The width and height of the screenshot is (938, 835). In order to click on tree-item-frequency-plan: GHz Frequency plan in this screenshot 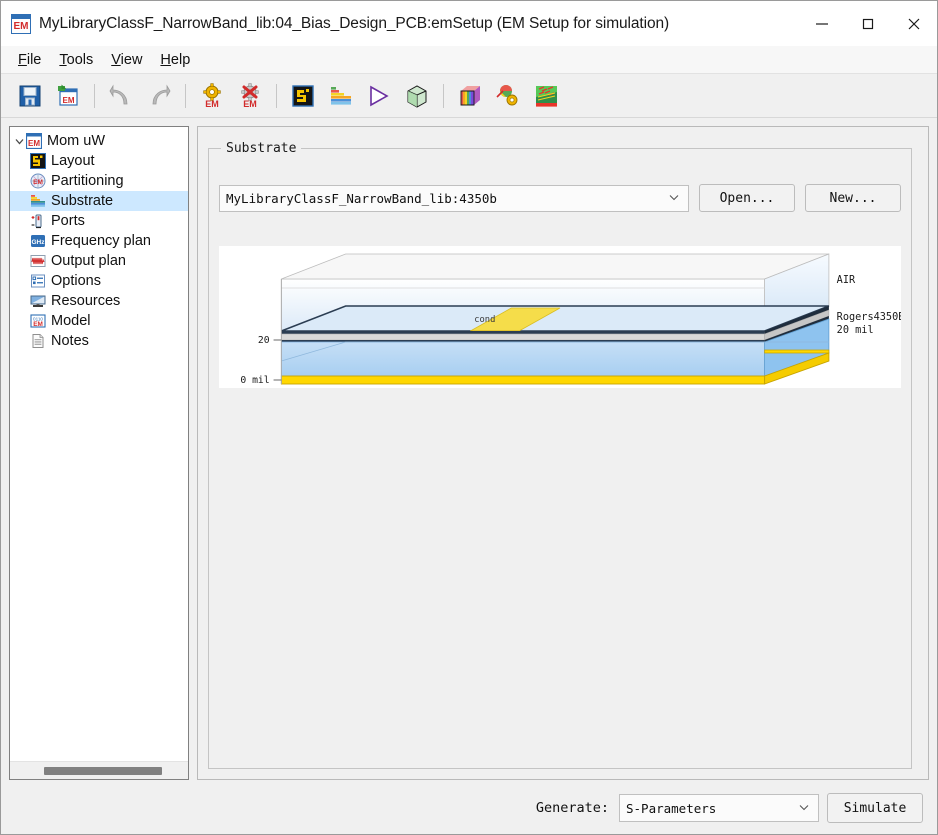, I will do `click(99, 241)`.